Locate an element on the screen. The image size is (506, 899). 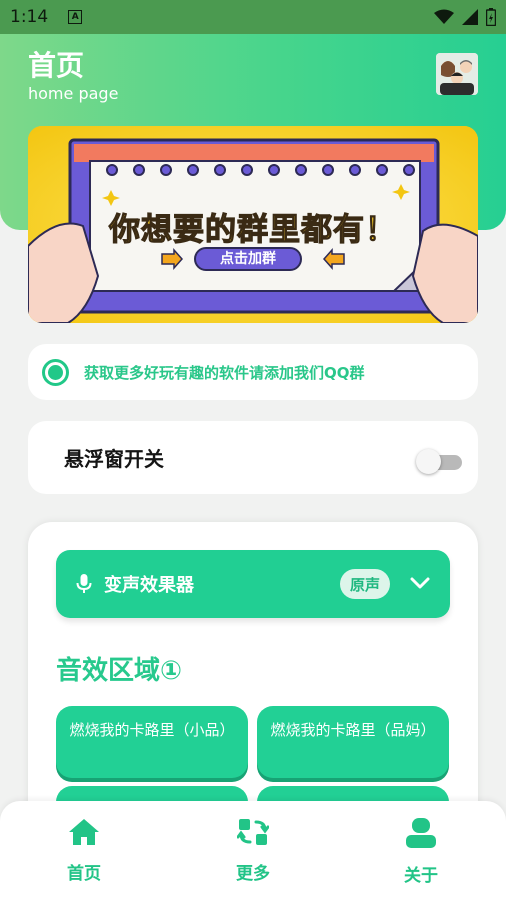
nav-label: 关于 is located at coordinates (421, 876).